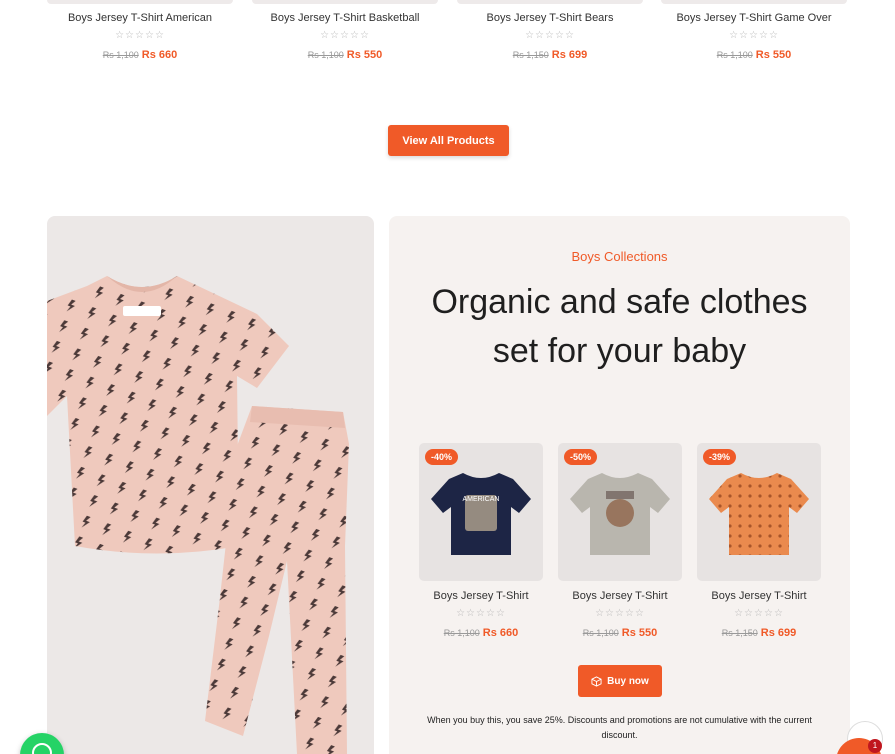 The image size is (895, 754). I want to click on discount-badge: -40%, so click(442, 457).